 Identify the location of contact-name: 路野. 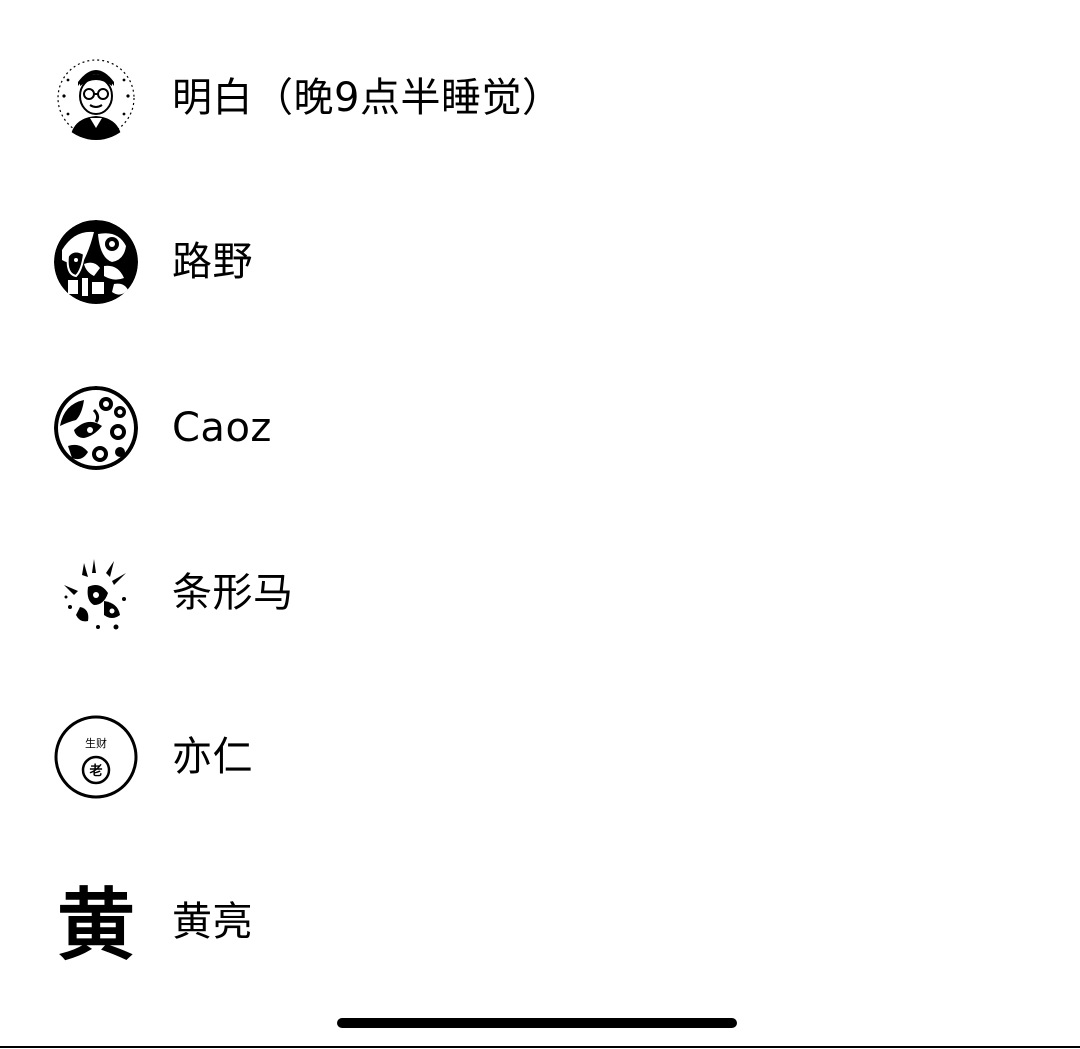
(212, 262).